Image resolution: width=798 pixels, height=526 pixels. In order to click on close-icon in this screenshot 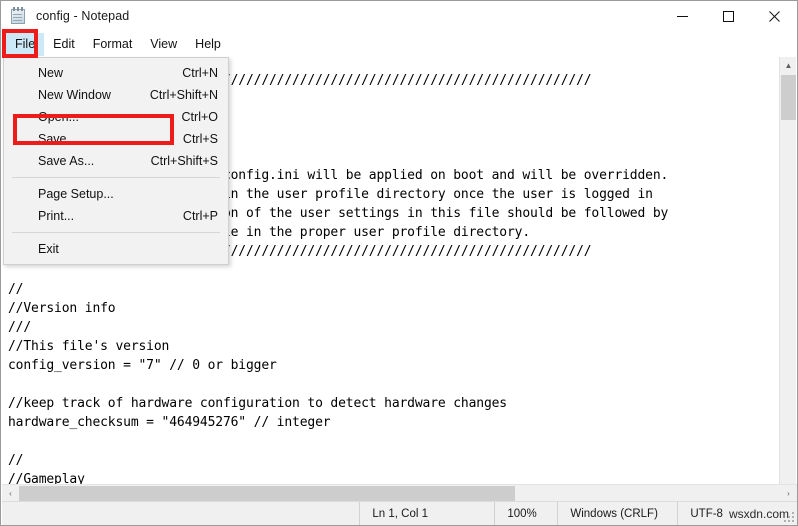, I will do `click(774, 16)`.